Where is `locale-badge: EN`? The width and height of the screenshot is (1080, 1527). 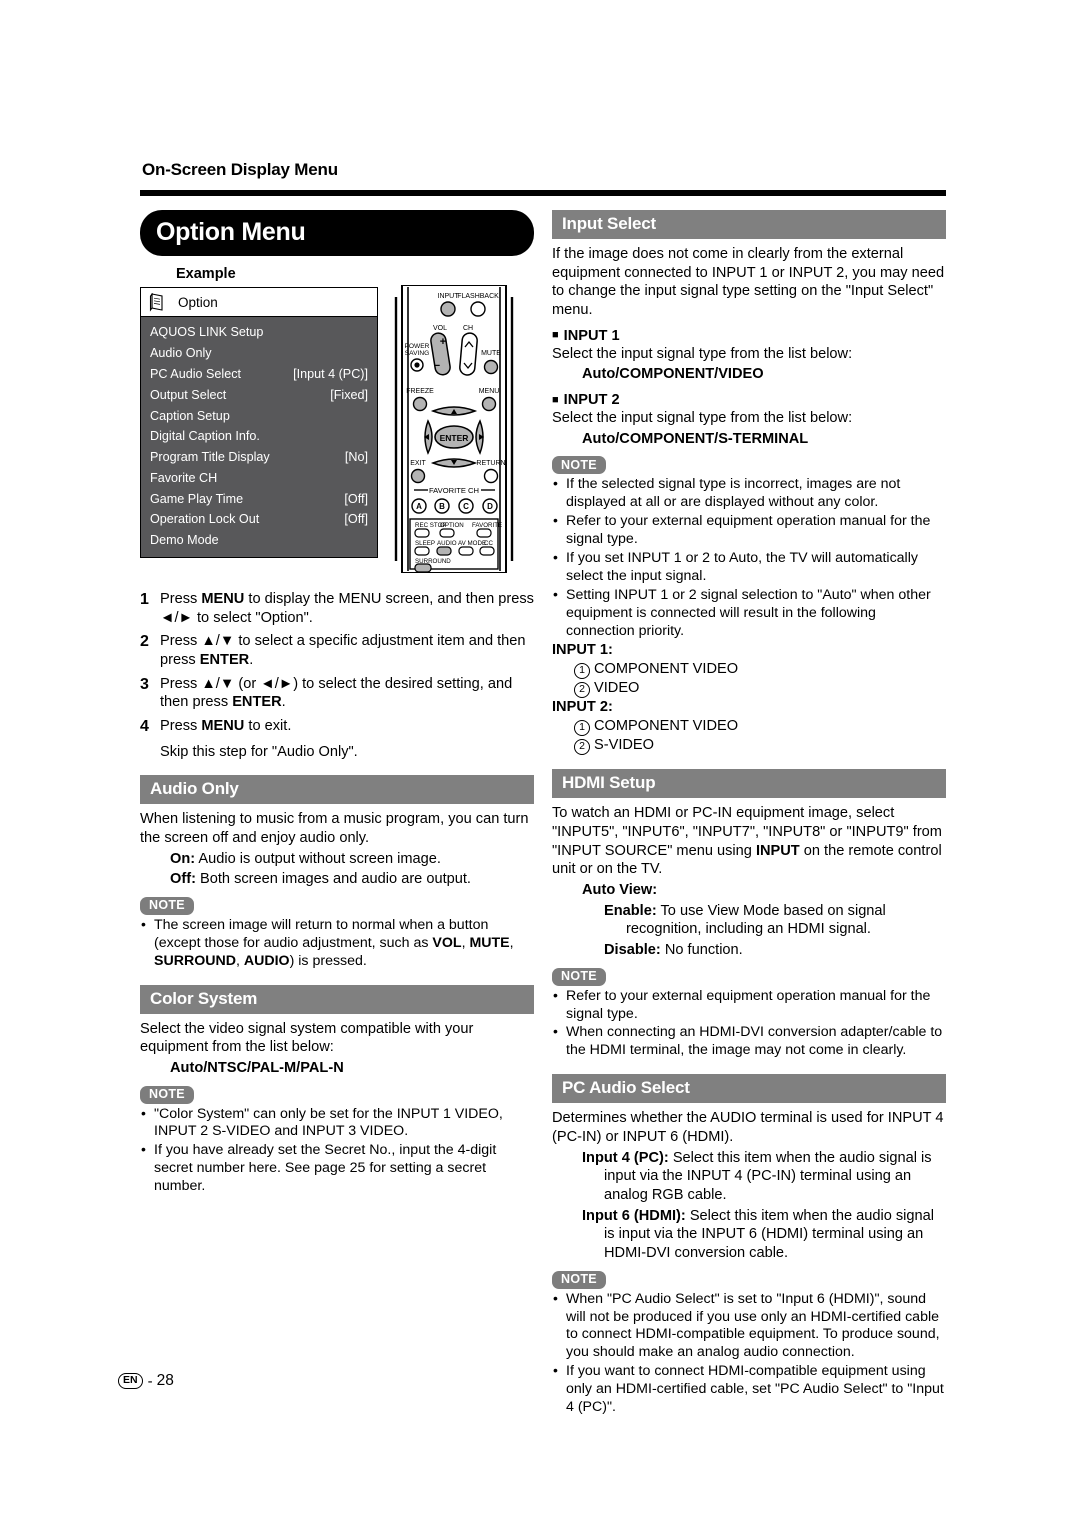
locale-badge: EN is located at coordinates (130, 1381).